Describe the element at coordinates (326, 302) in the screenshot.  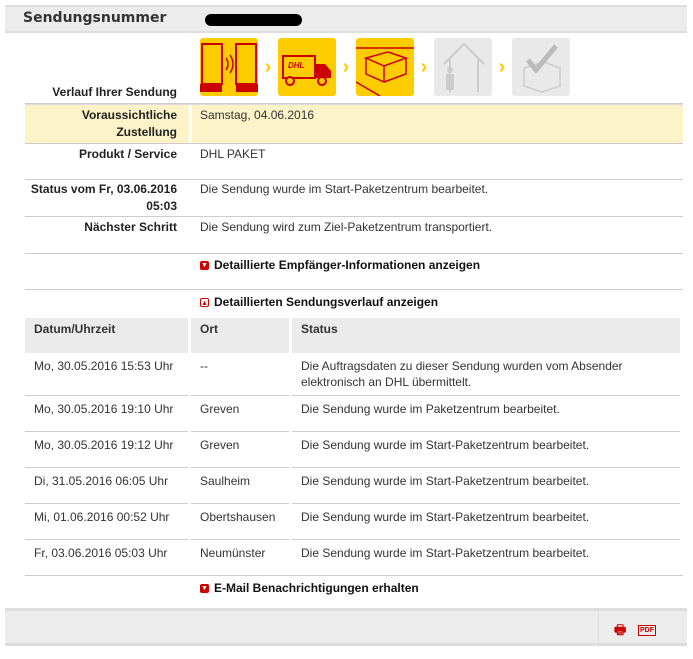
I see `link-label: Detaillierten Sendungsverlauf anzeigen` at that location.